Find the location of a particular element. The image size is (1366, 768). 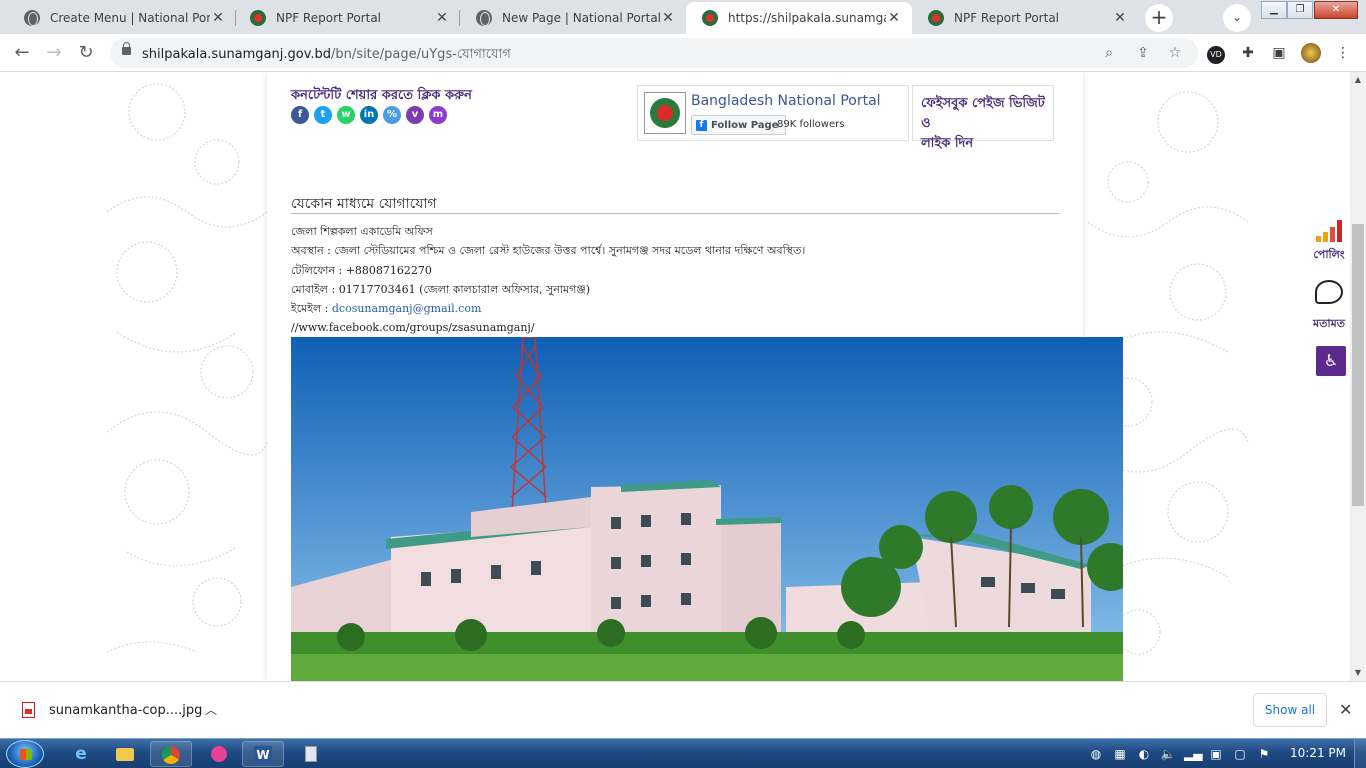

avatar-image is located at coordinates (1311, 53).